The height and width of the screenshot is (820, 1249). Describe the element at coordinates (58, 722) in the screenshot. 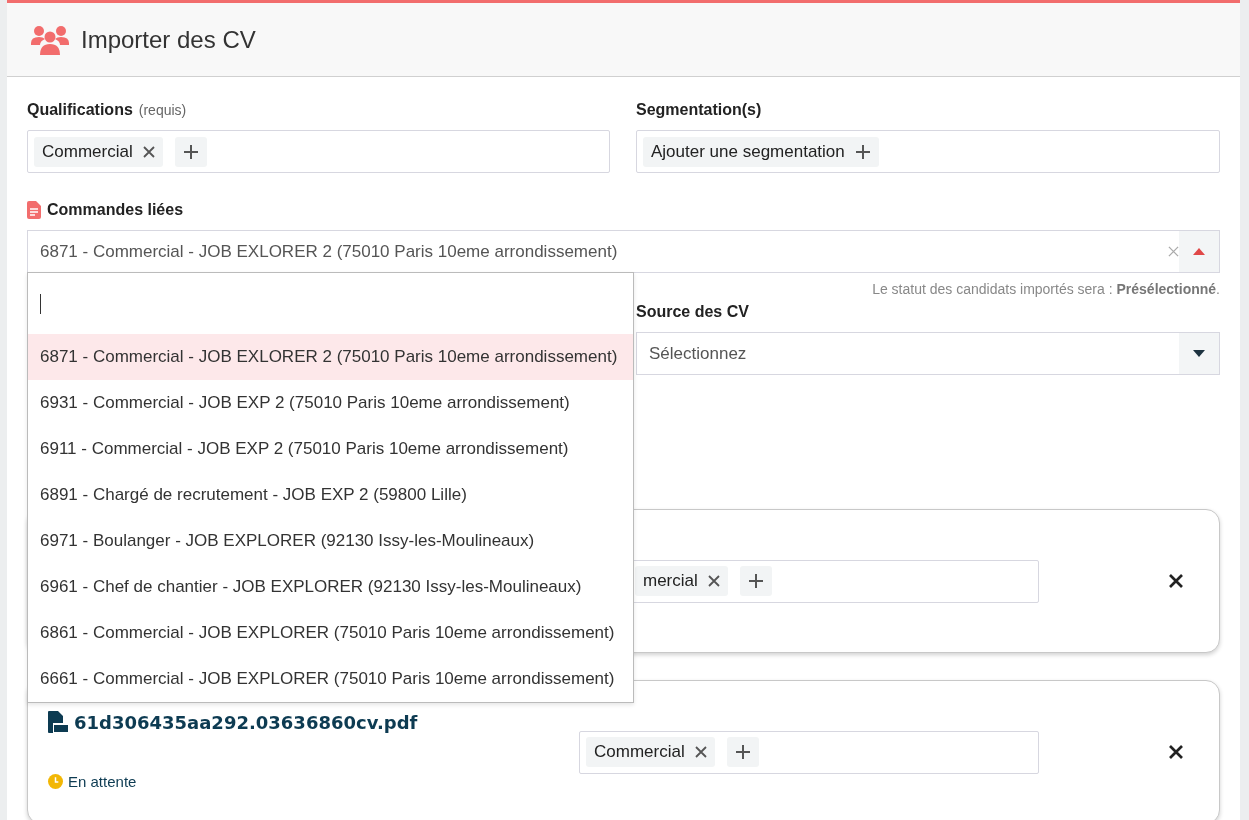

I see `pdf-icon` at that location.